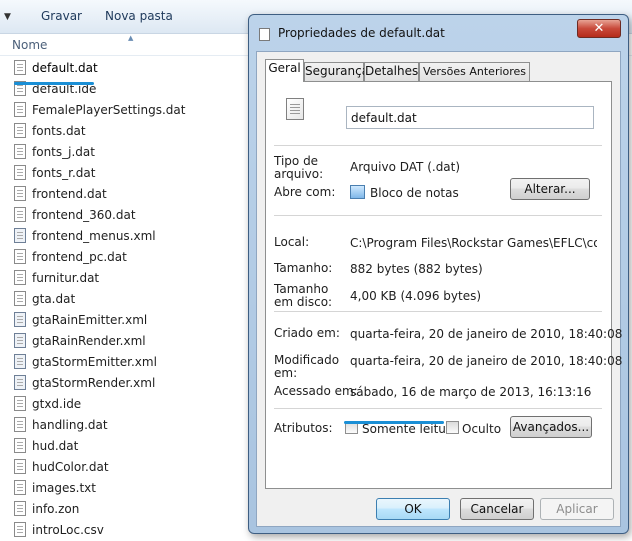 The height and width of the screenshot is (541, 632). I want to click on new-folder-button: Nova pasta, so click(139, 16).